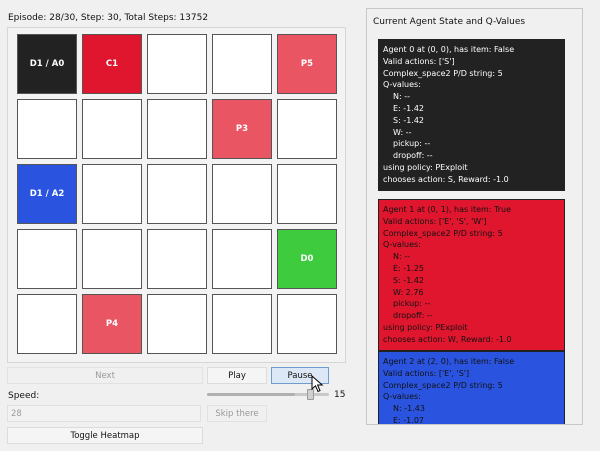 Image resolution: width=600 pixels, height=451 pixels. What do you see at coordinates (402, 132) in the screenshot?
I see `agent-info-line: W: --` at bounding box center [402, 132].